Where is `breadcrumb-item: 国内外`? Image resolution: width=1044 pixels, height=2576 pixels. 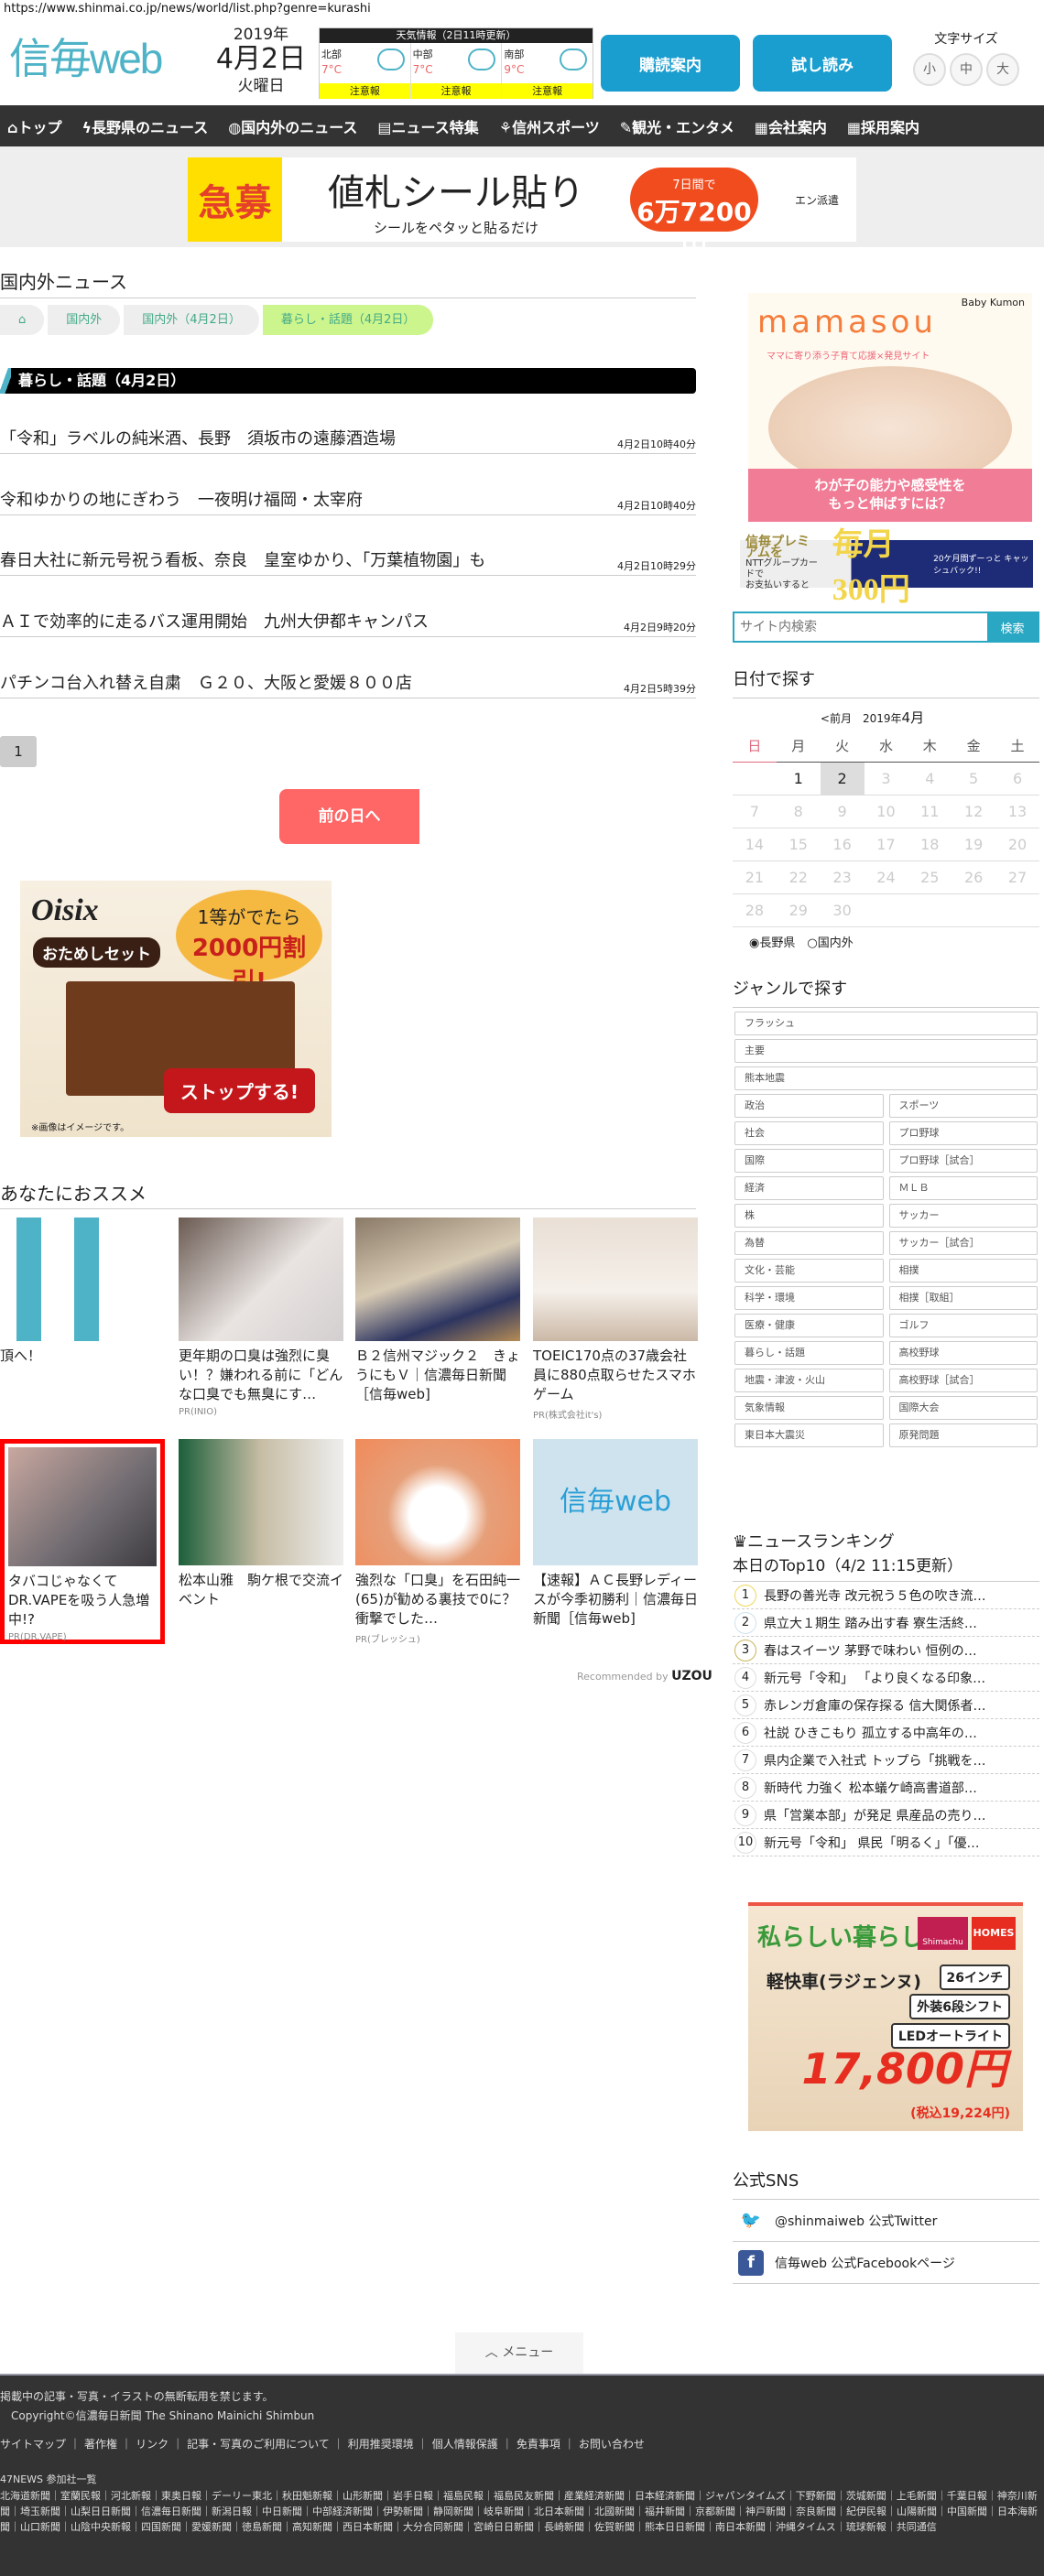
breadcrumb-item: 国内外 is located at coordinates (85, 320).